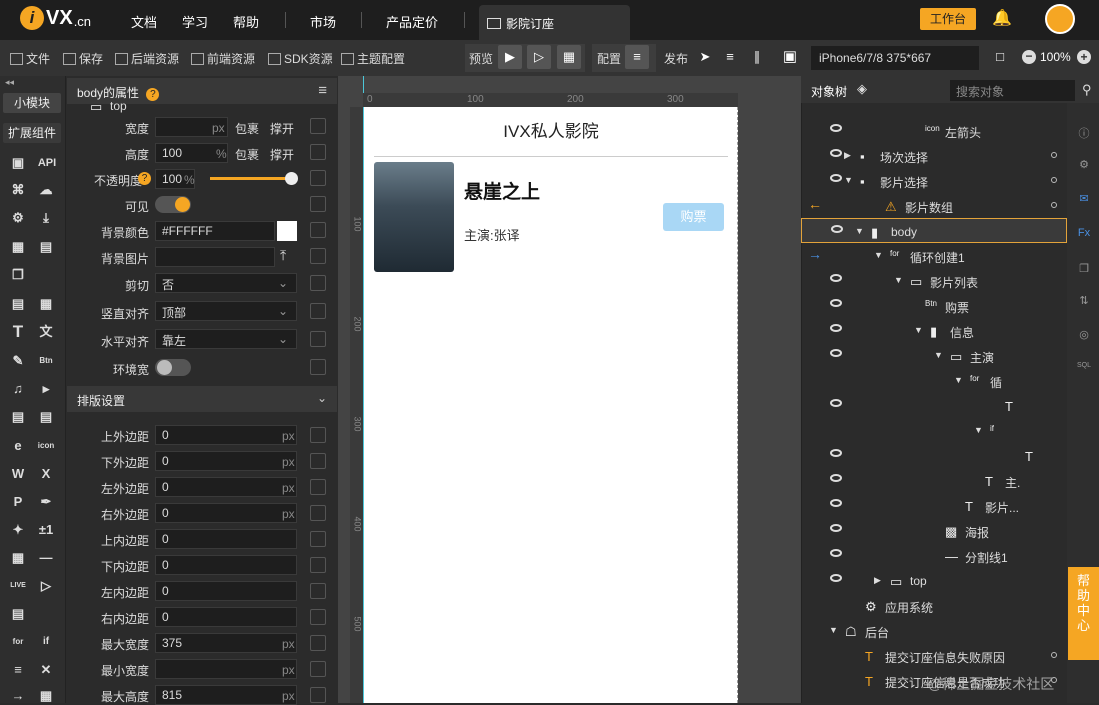 Image resolution: width=1099 pixels, height=705 pixels. I want to click on puzzle-icon: ✦, so click(18, 530).